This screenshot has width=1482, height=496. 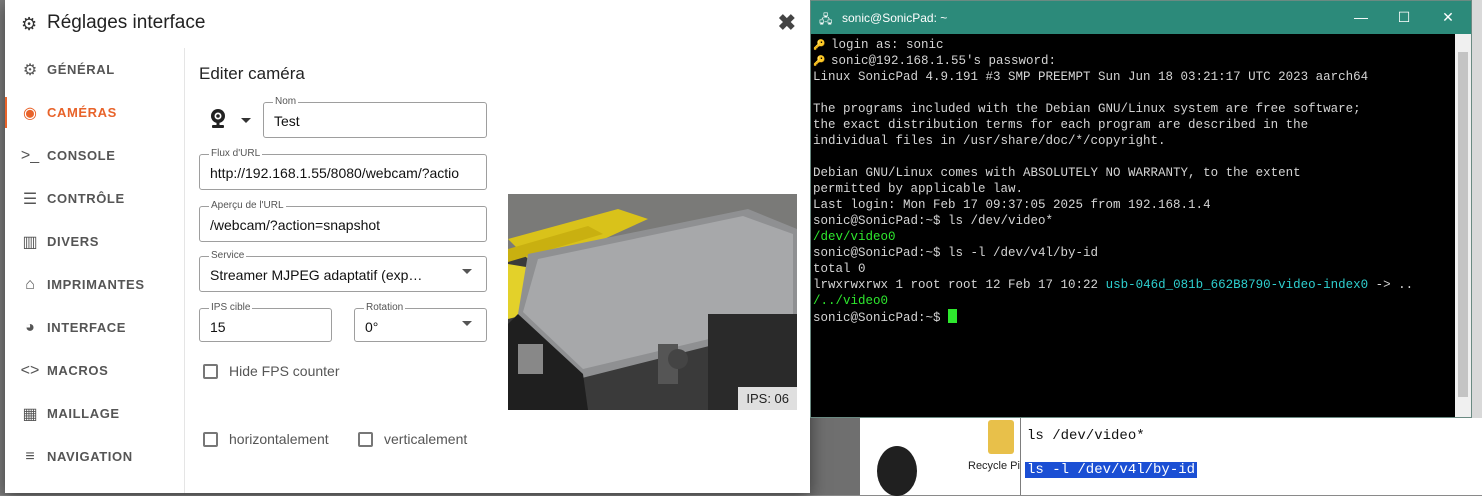 I want to click on close-button: ✖, so click(x=787, y=23).